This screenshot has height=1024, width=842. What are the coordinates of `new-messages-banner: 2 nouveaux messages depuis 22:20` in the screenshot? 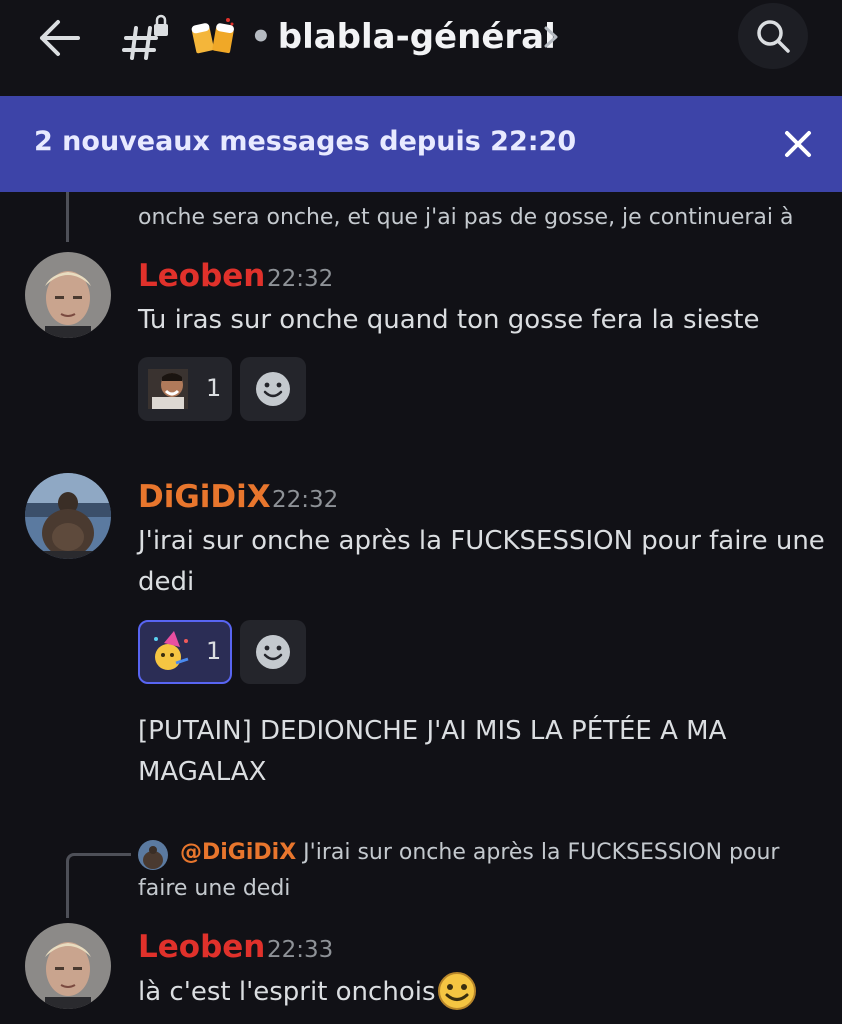 It's located at (421, 144).